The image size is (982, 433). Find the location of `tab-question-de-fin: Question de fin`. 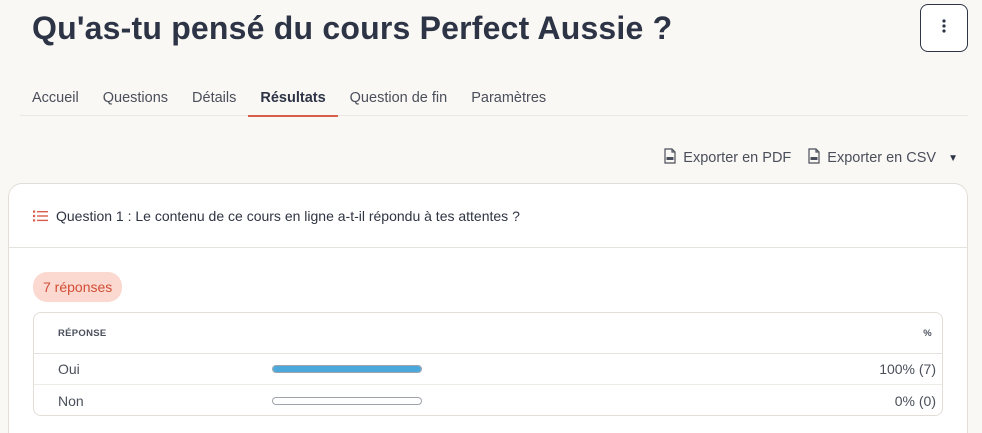

tab-question-de-fin: Question de fin is located at coordinates (399, 99).